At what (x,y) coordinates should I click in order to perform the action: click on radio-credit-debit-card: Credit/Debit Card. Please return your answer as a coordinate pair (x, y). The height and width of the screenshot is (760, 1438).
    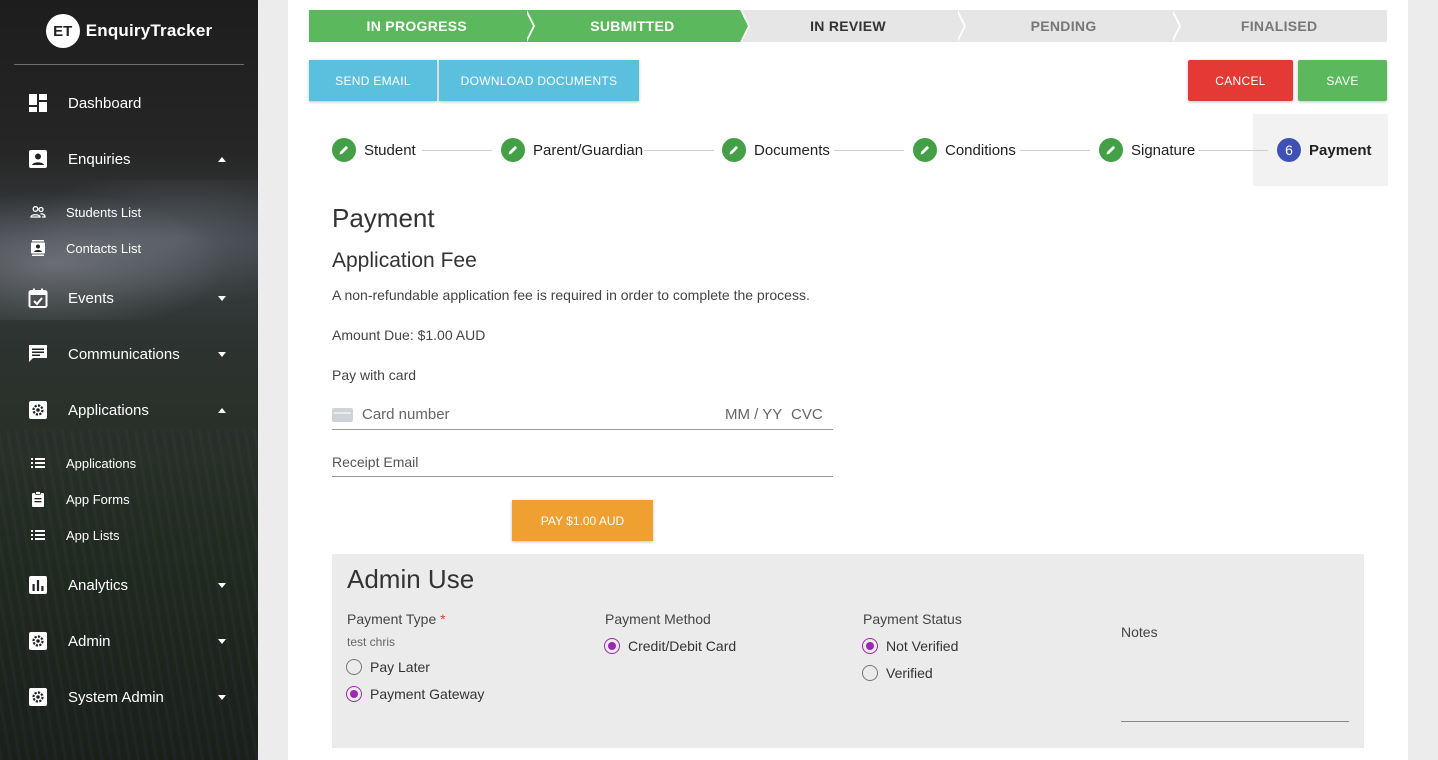
    Looking at the image, I should click on (670, 646).